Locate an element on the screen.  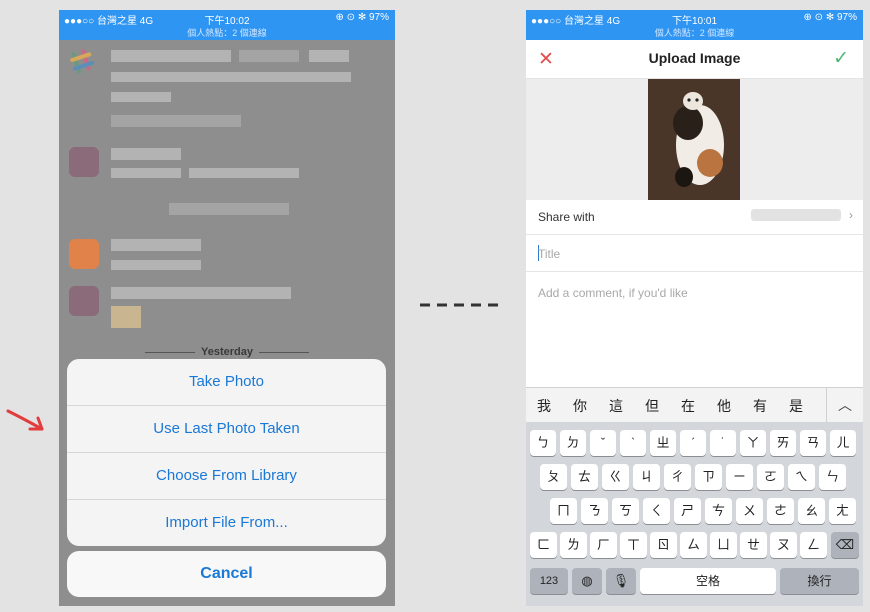
comment-input is located at coordinates (693, 316).